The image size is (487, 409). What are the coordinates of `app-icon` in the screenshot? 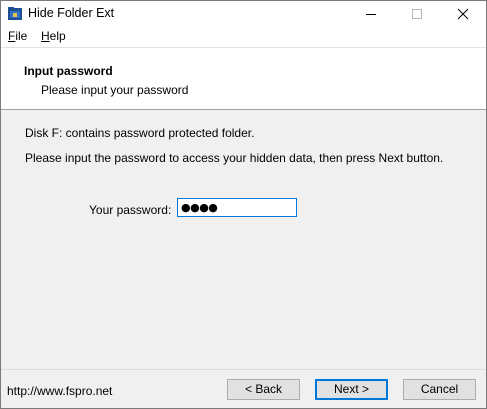 It's located at (15, 13).